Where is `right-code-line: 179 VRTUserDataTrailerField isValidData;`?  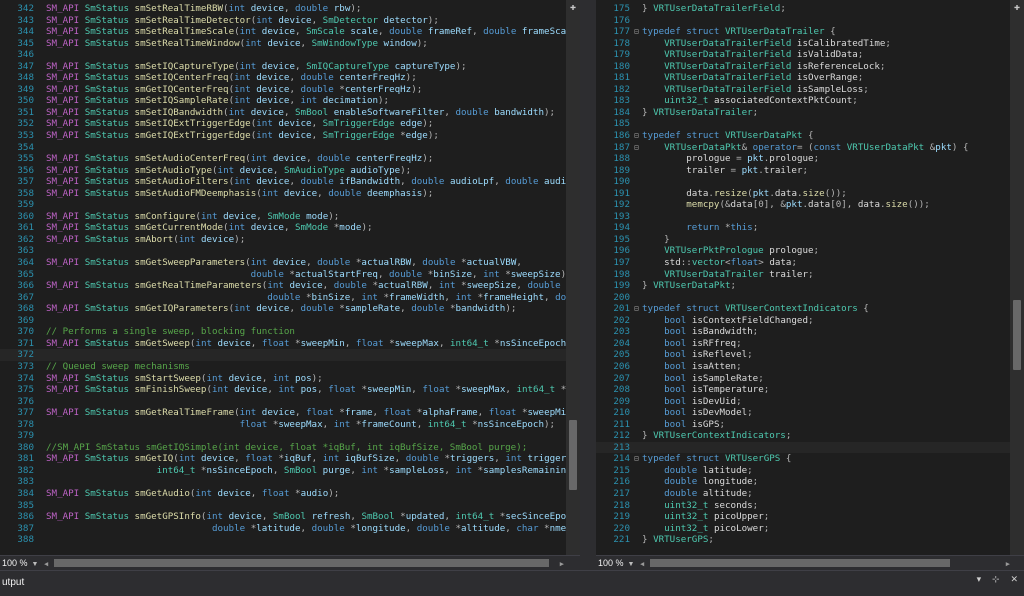 right-code-line: 179 VRTUserDataTrailerField isValidData; is located at coordinates (803, 55).